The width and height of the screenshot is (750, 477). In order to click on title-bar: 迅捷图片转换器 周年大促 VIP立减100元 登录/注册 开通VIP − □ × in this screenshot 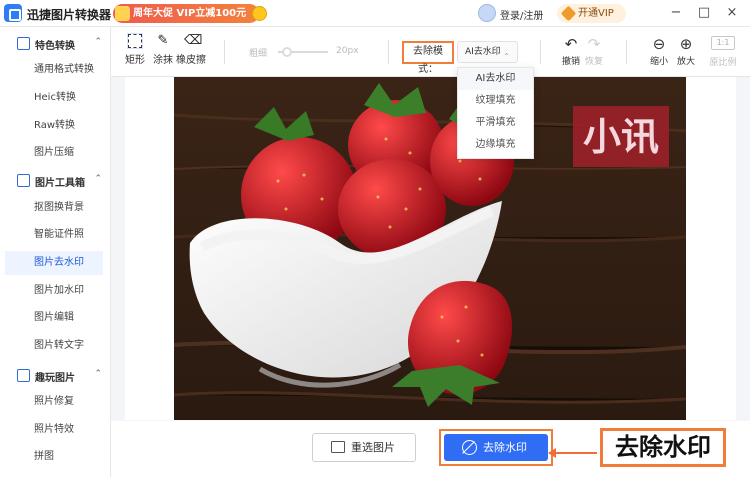, I will do `click(375, 13)`.